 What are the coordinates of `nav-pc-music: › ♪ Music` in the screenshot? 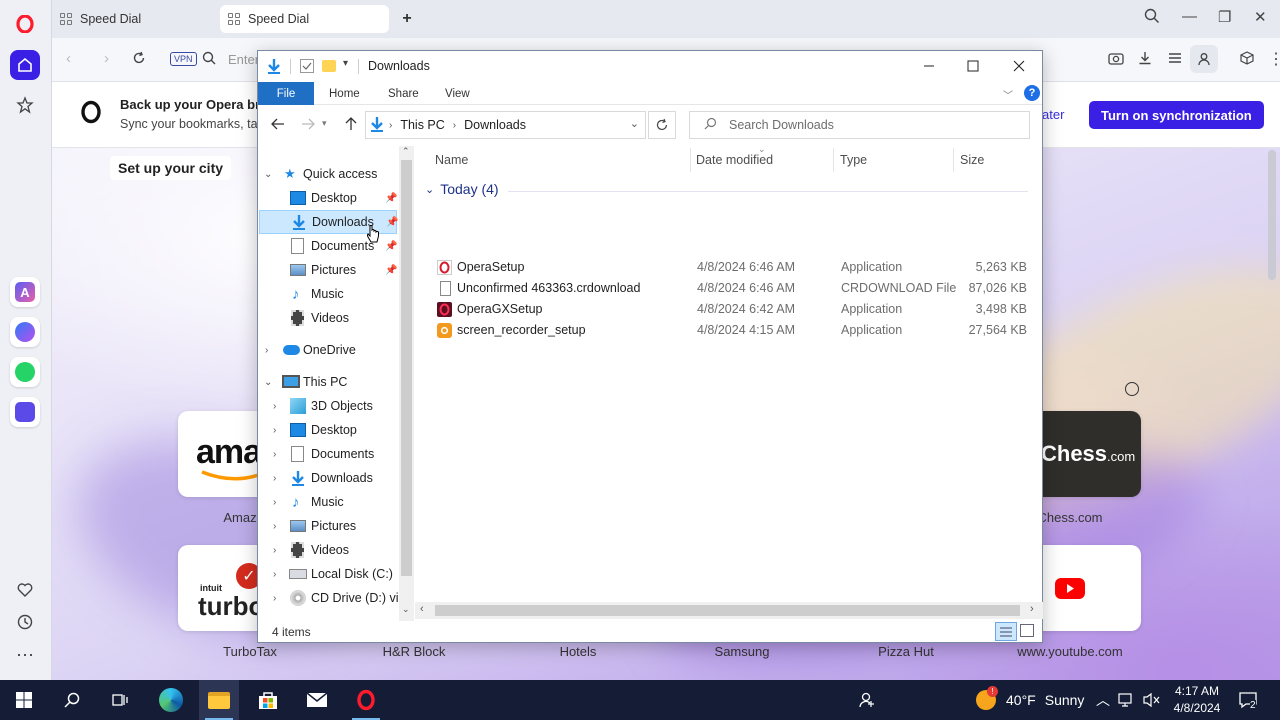 It's located at (335, 502).